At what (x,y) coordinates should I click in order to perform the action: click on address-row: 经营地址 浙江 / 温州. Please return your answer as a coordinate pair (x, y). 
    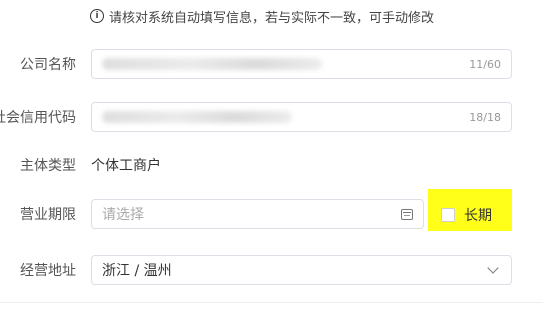
    Looking at the image, I should click on (271, 270).